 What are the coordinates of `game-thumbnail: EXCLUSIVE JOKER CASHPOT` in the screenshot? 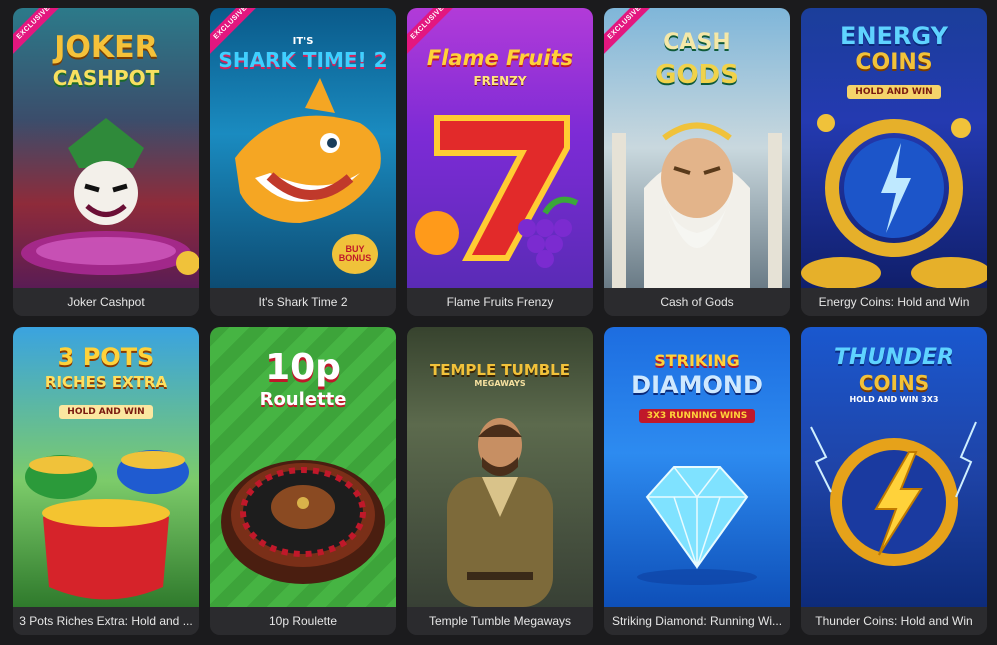 It's located at (106, 148).